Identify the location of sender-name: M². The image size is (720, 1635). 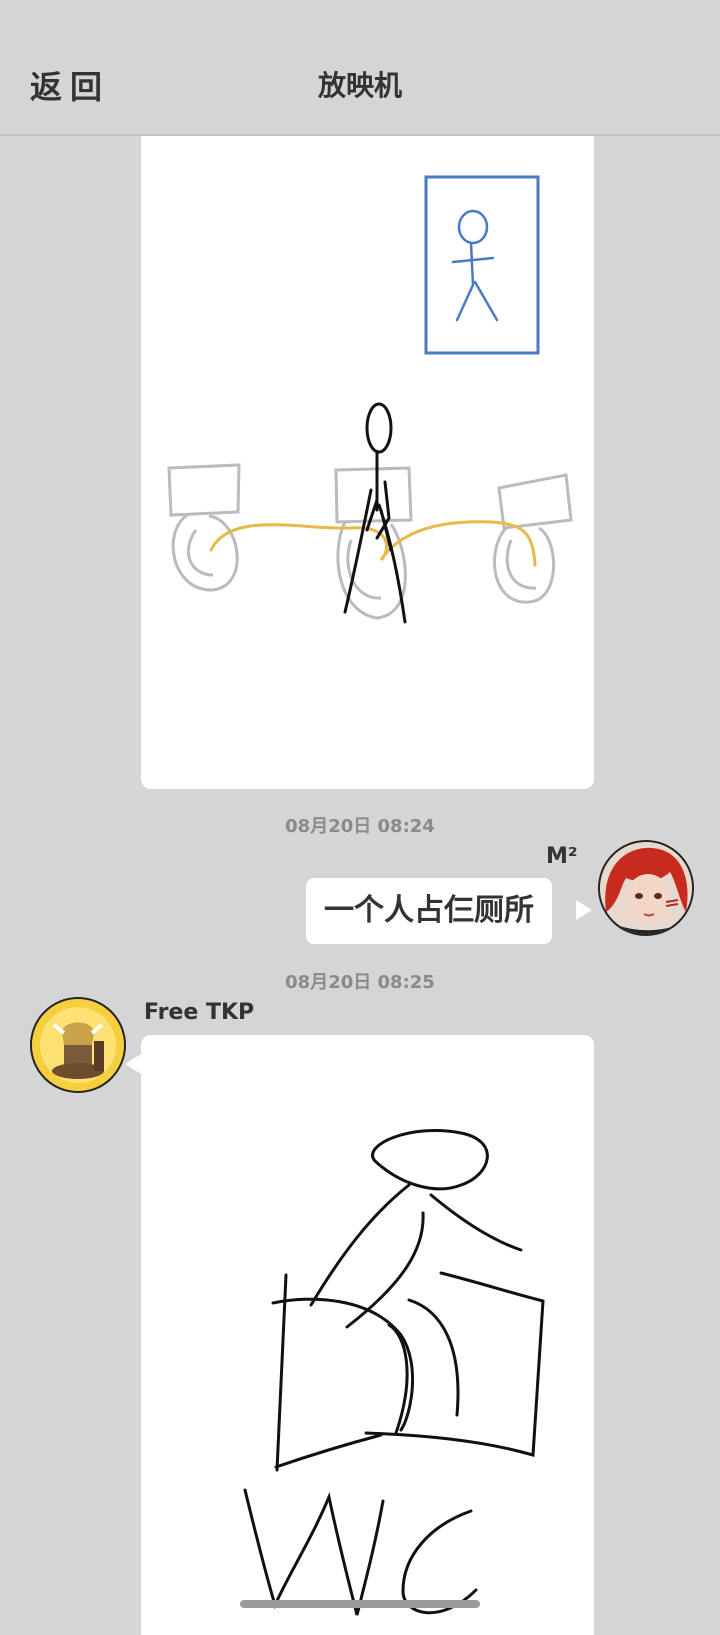
(562, 856).